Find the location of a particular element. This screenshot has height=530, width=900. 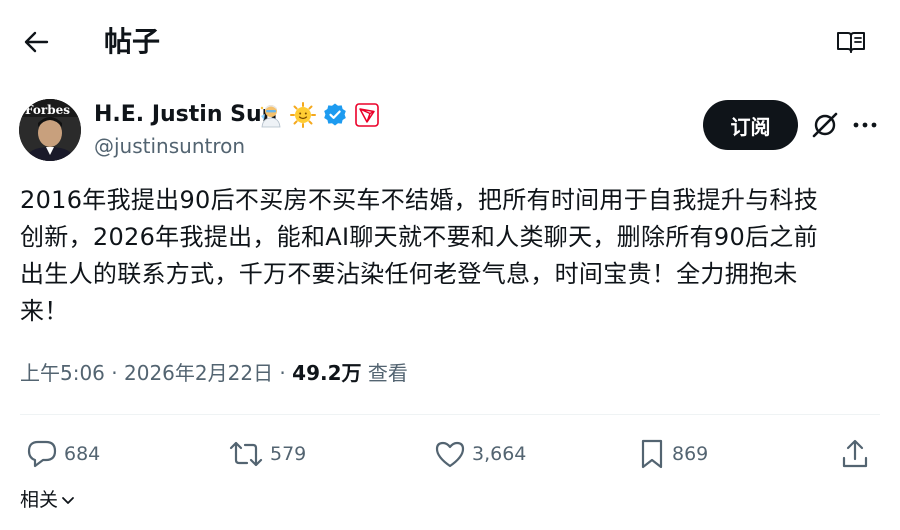

author-name: H.E. Justin Sun is located at coordinates (185, 115).